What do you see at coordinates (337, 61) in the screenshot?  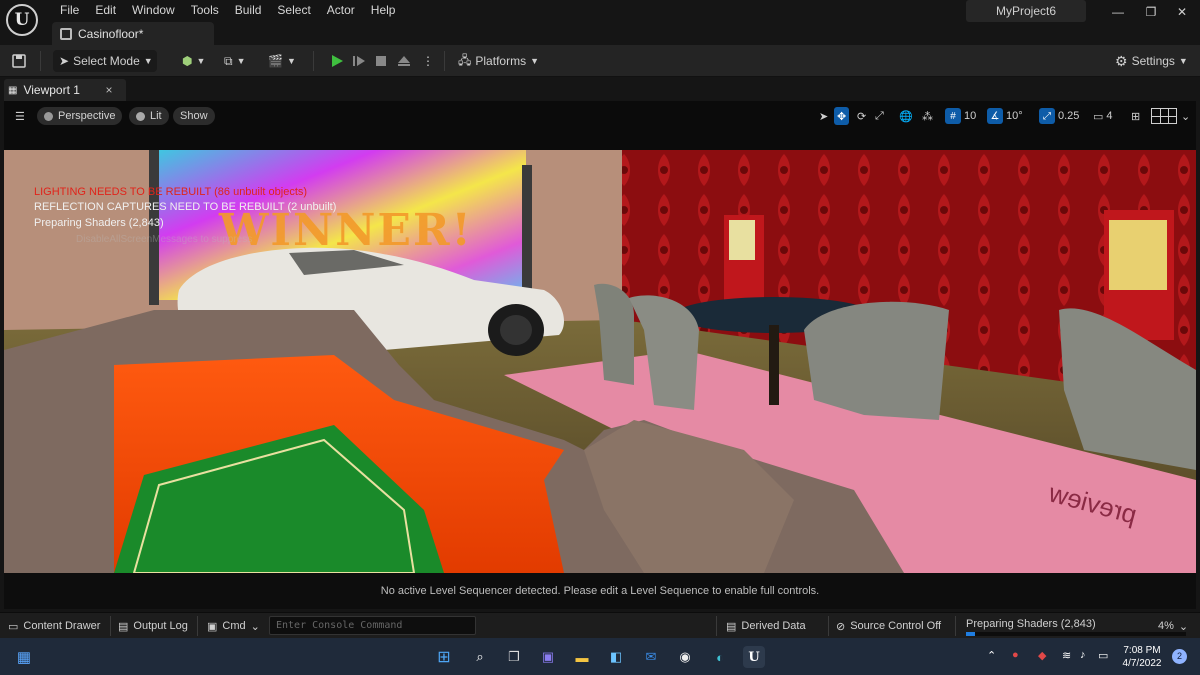 I see `play-button` at bounding box center [337, 61].